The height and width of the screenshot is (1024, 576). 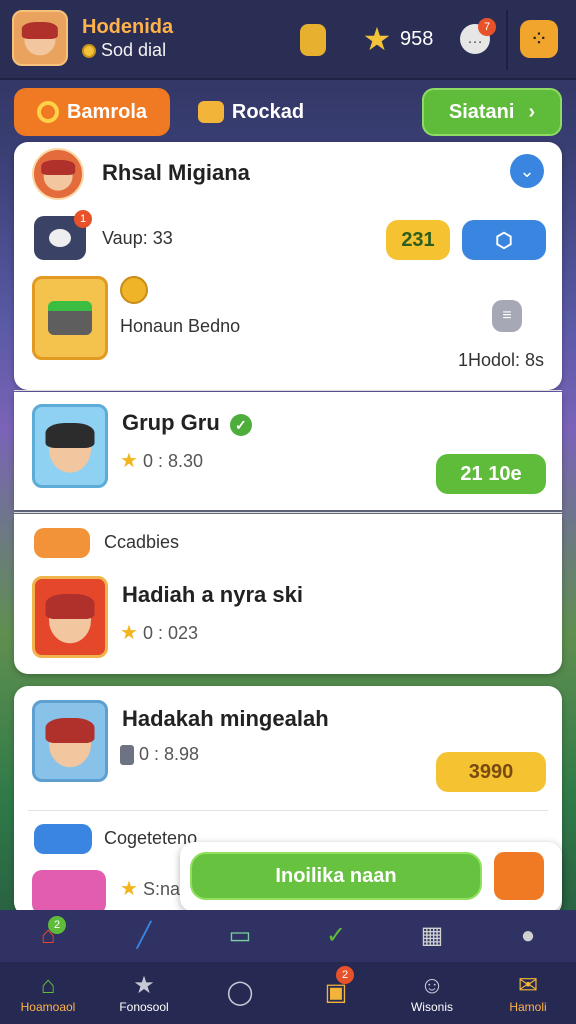 I want to click on tab-rocked: Rockad, so click(x=251, y=112).